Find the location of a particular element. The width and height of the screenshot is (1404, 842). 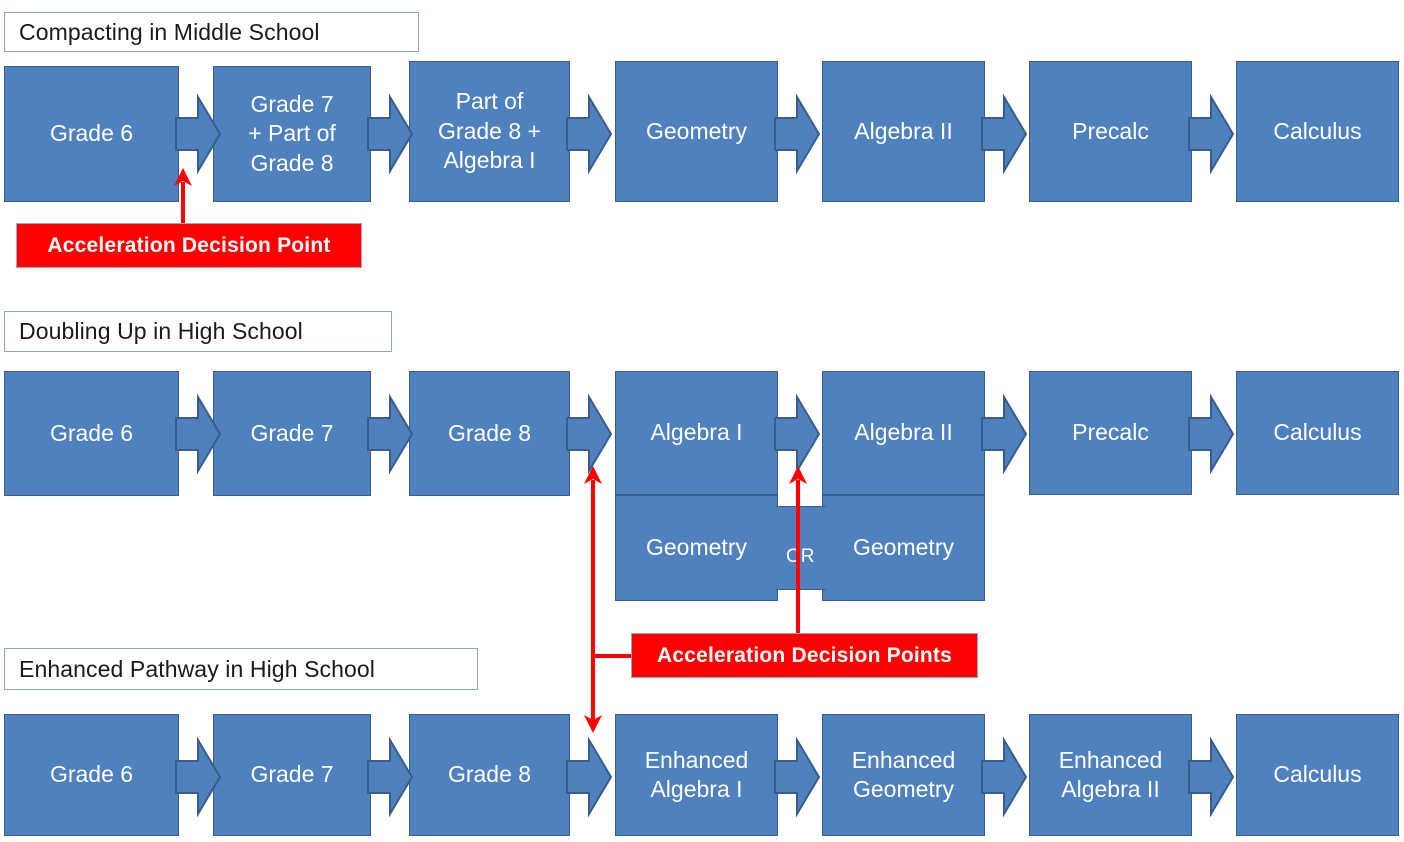

callout-label: Acceleration Decision Points is located at coordinates (804, 655).